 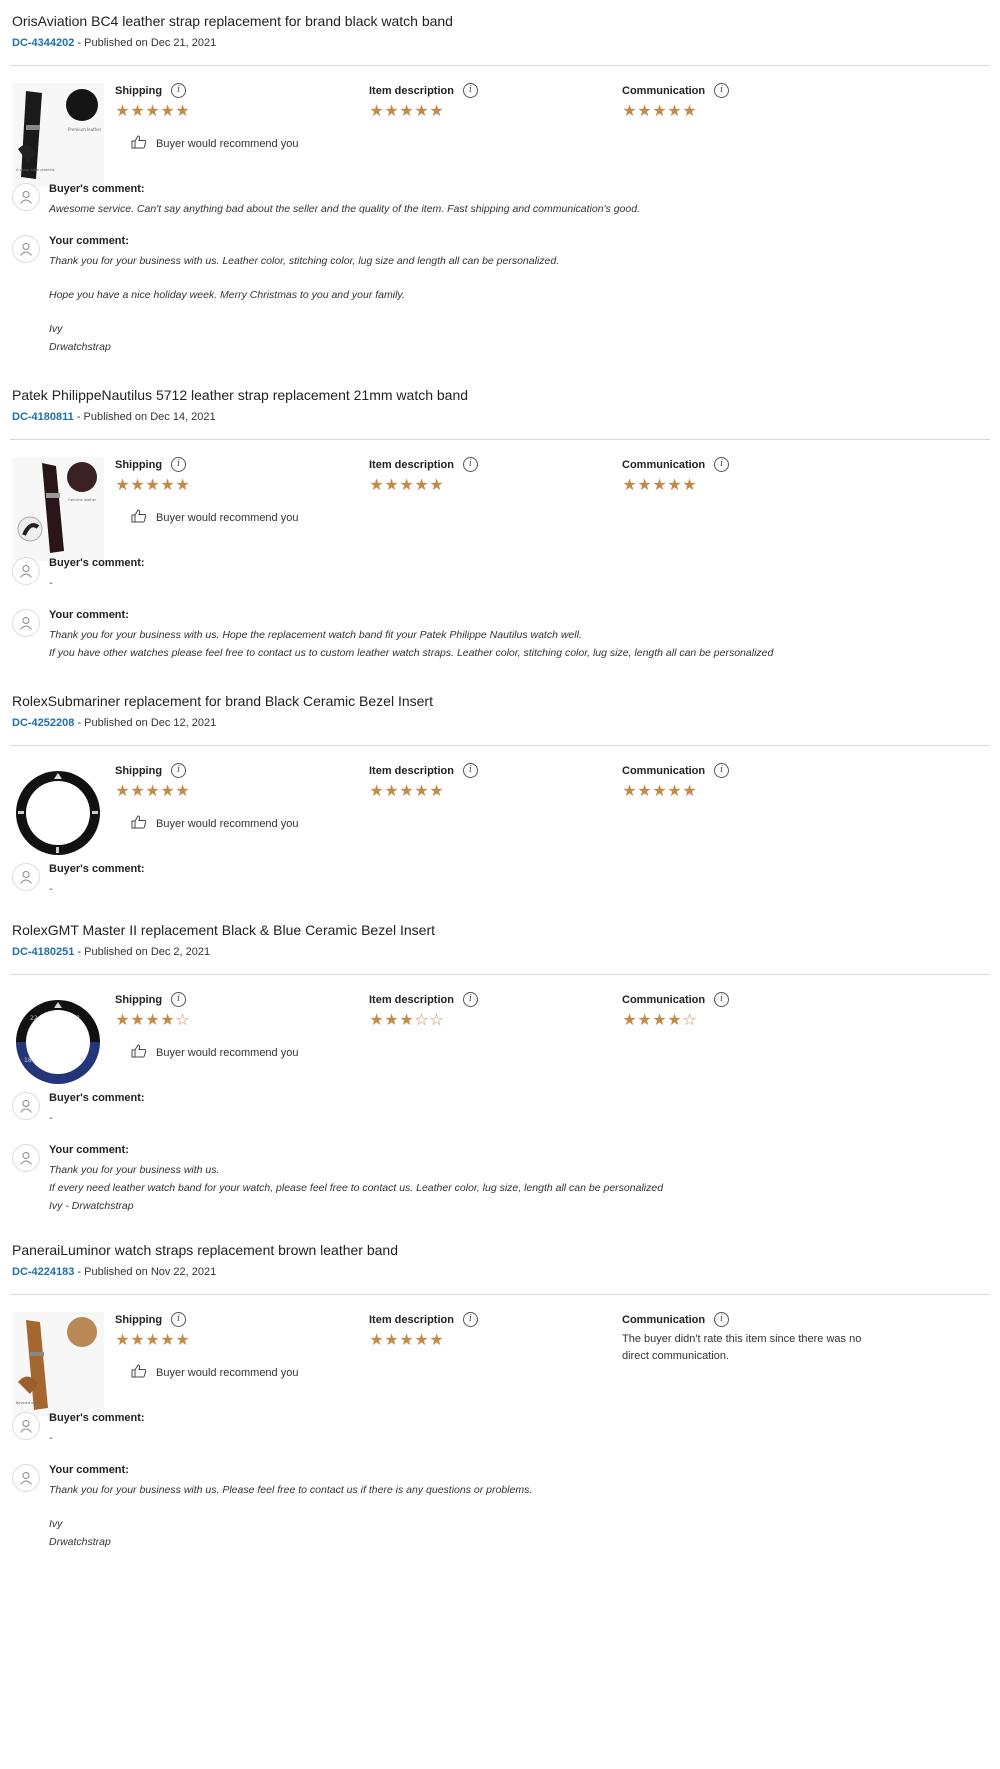 What do you see at coordinates (509, 1438) in the screenshot?
I see `buyer-comment-text: -` at bounding box center [509, 1438].